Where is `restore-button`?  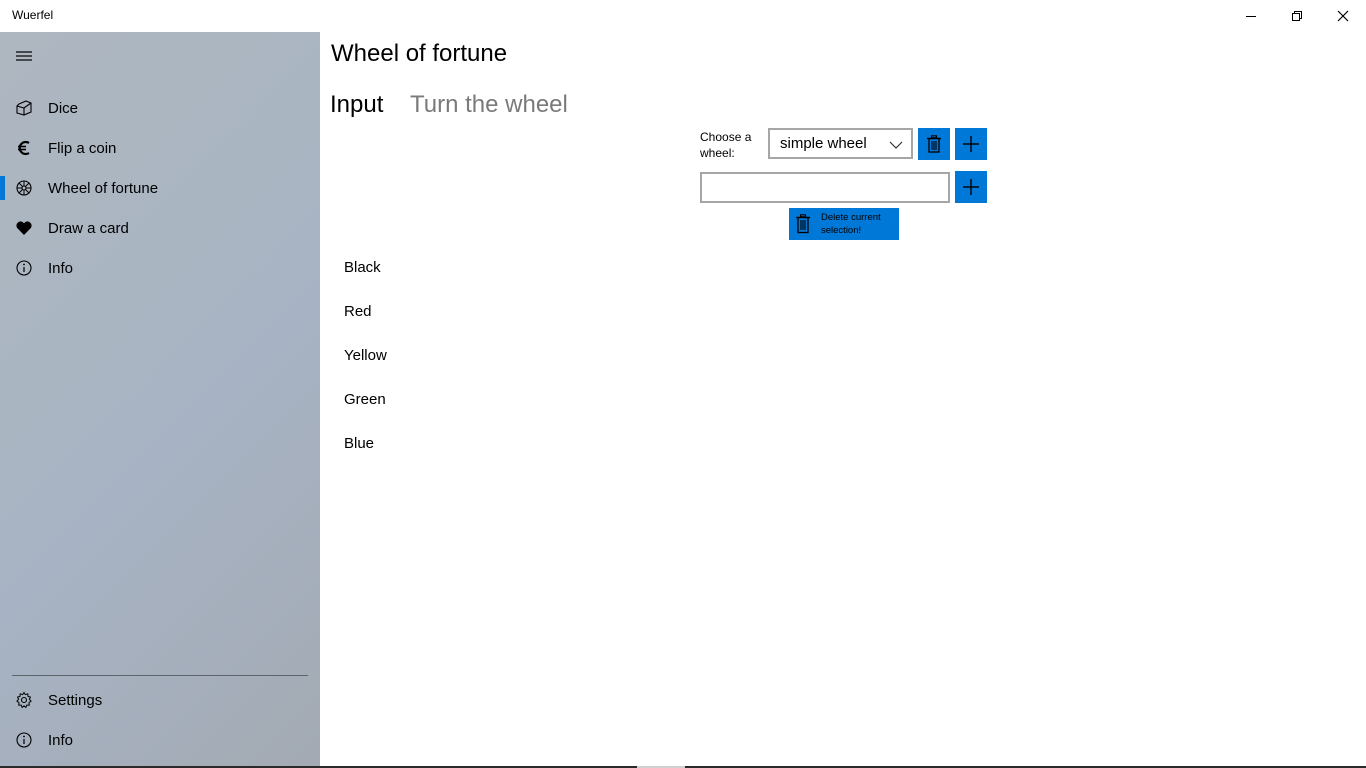
restore-button is located at coordinates (1297, 16).